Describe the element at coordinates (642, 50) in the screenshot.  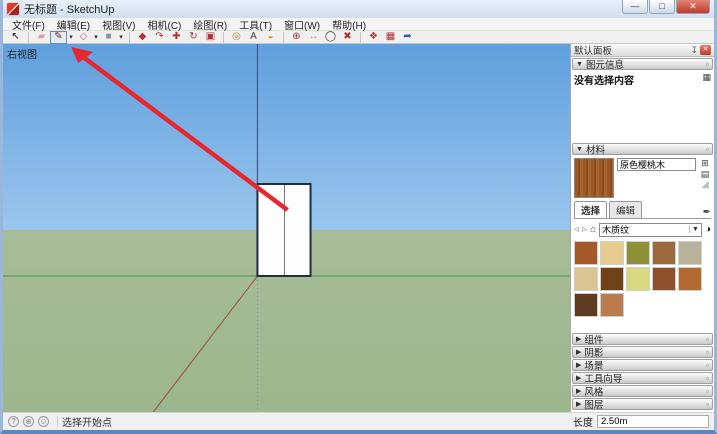
I see `tray-header: 默认面板 ↧ ✕` at that location.